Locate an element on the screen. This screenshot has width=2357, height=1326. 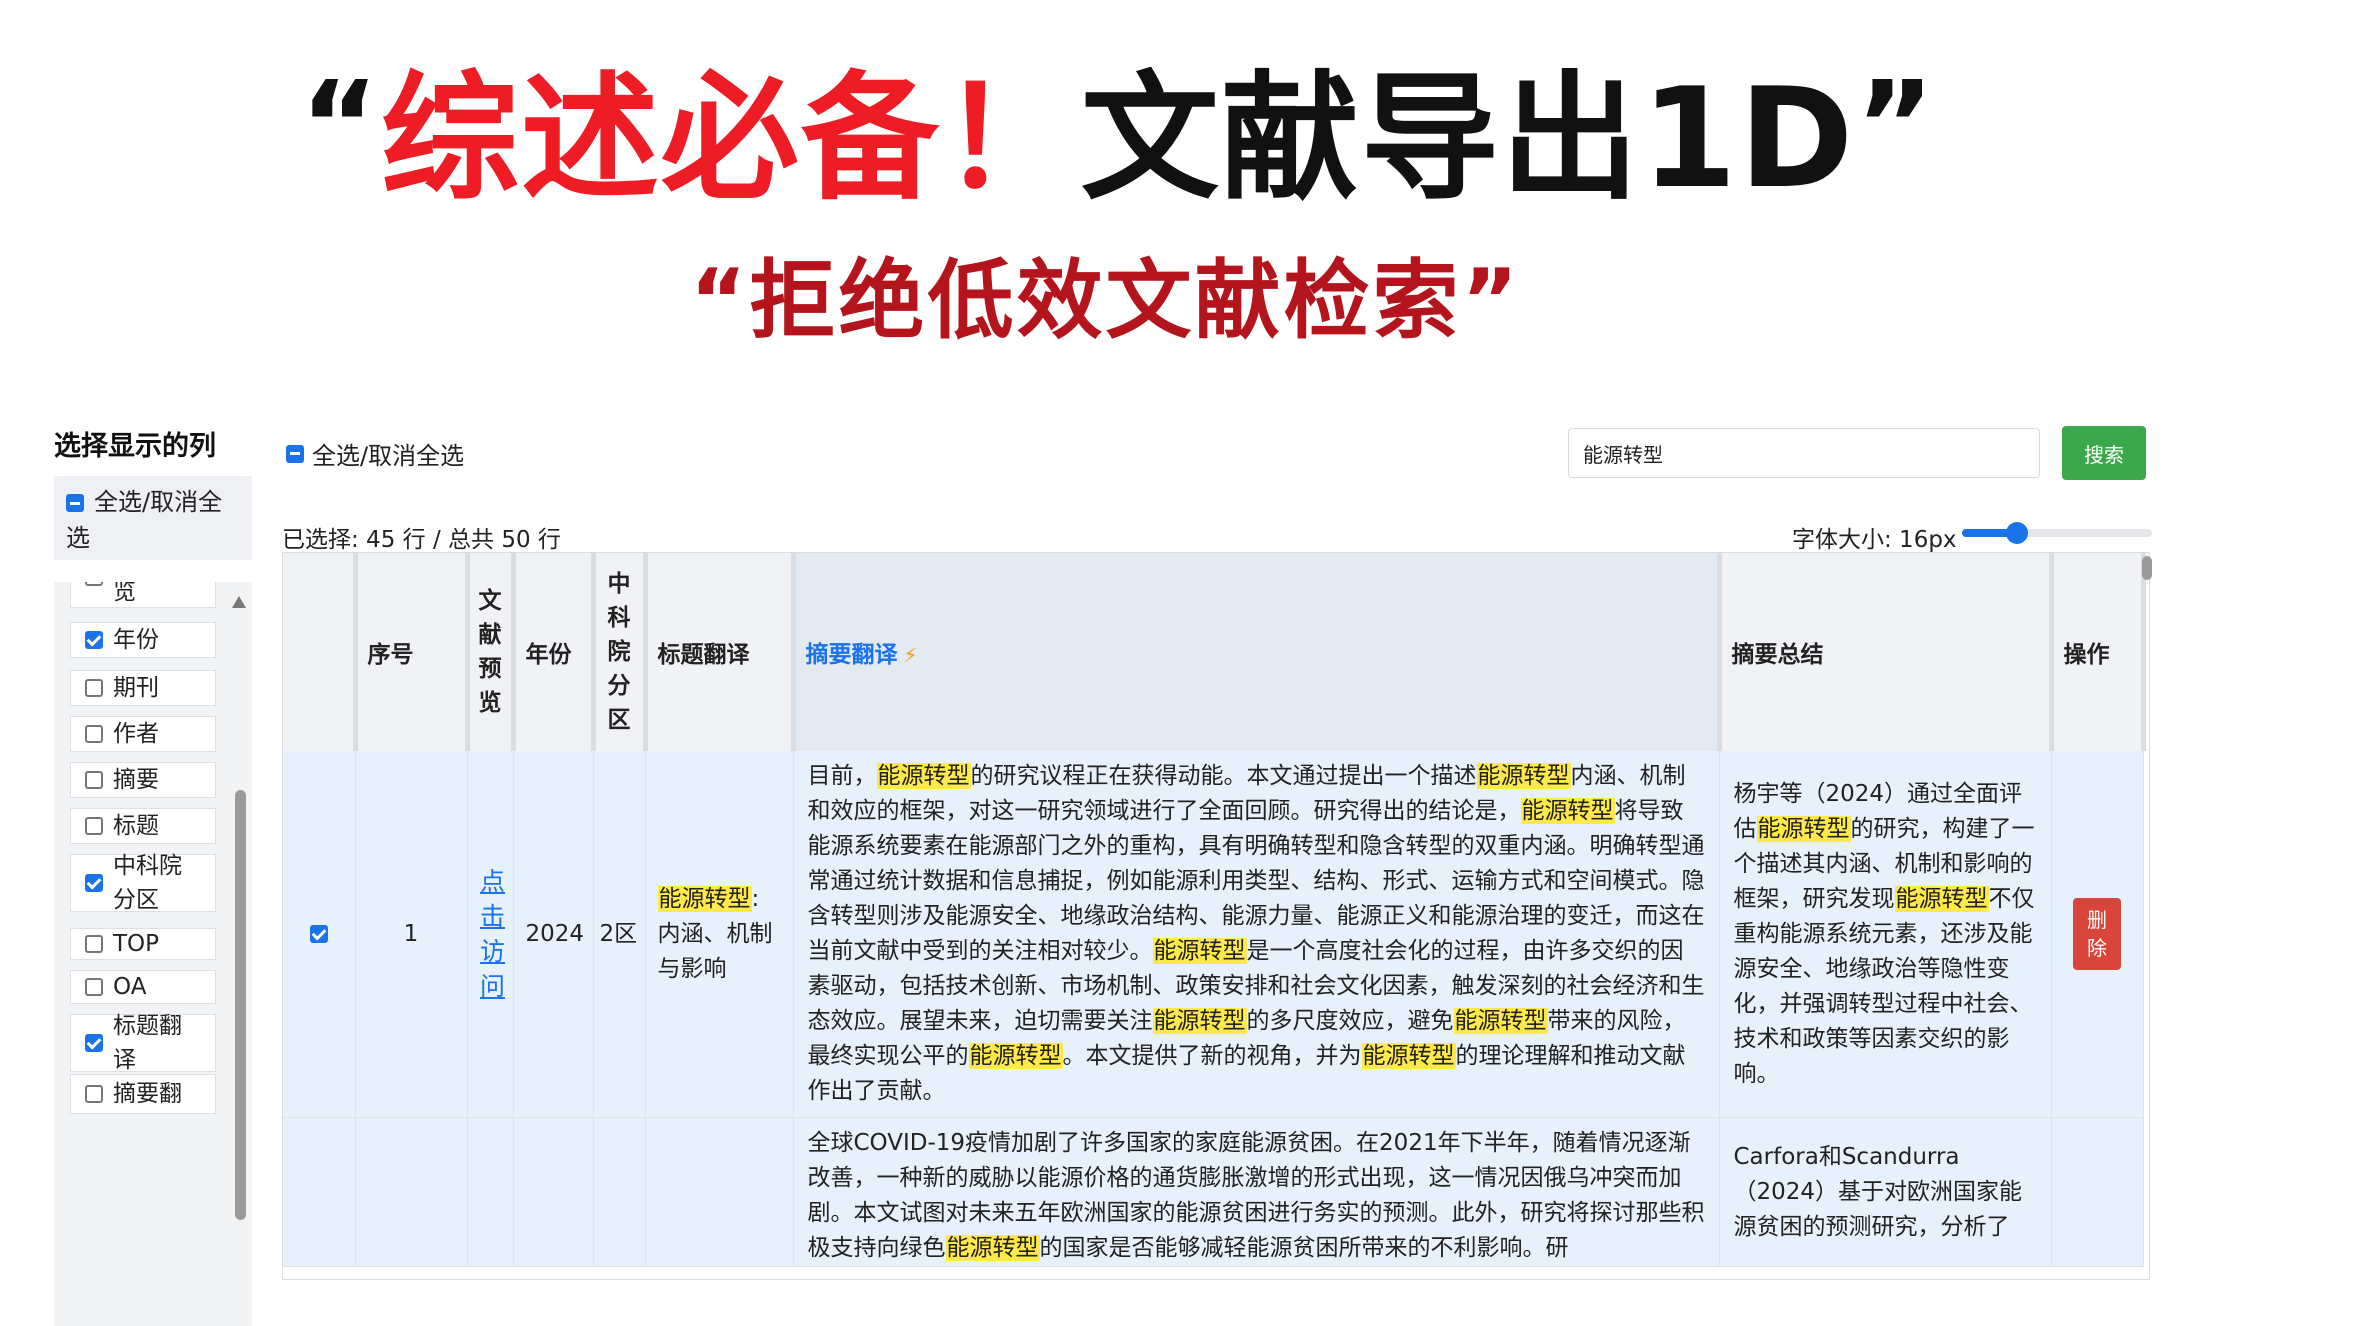
header-year: 年份 is located at coordinates (554, 652).